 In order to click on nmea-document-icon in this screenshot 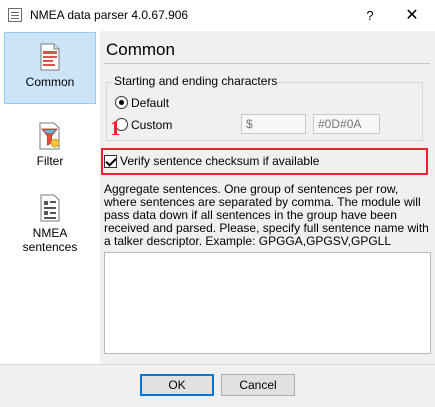, I will do `click(50, 208)`.